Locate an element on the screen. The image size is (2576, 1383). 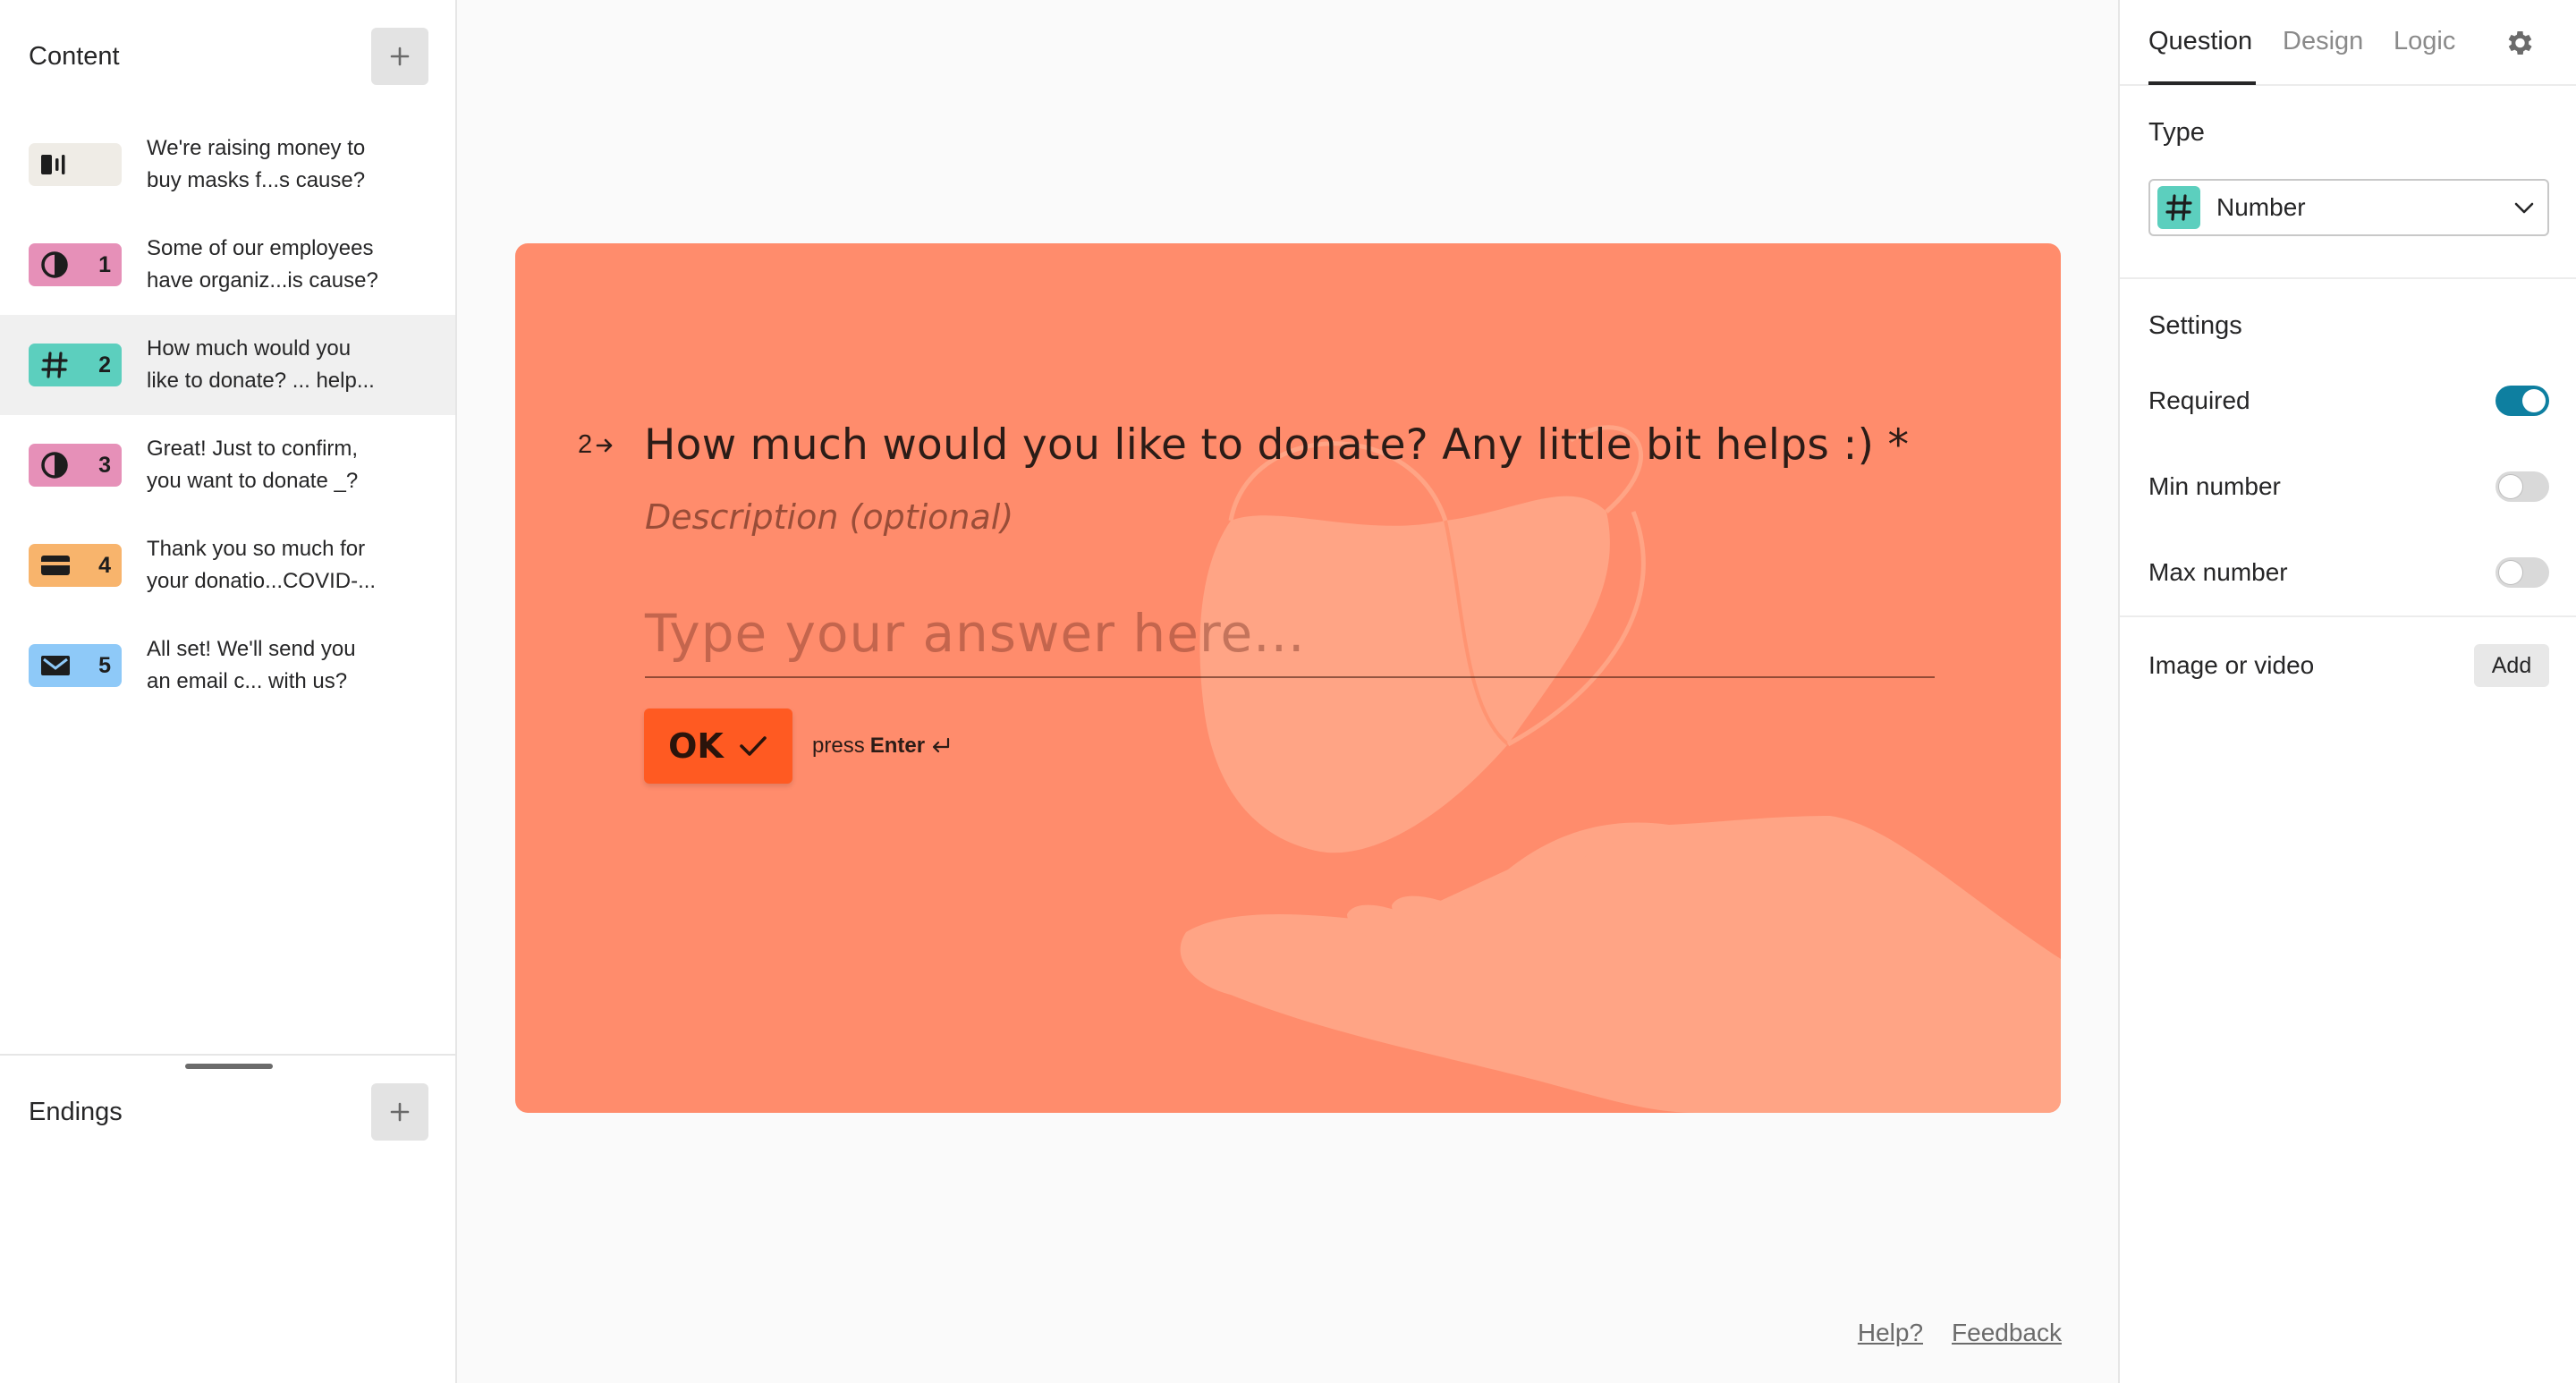
content-title: Content is located at coordinates (74, 56).